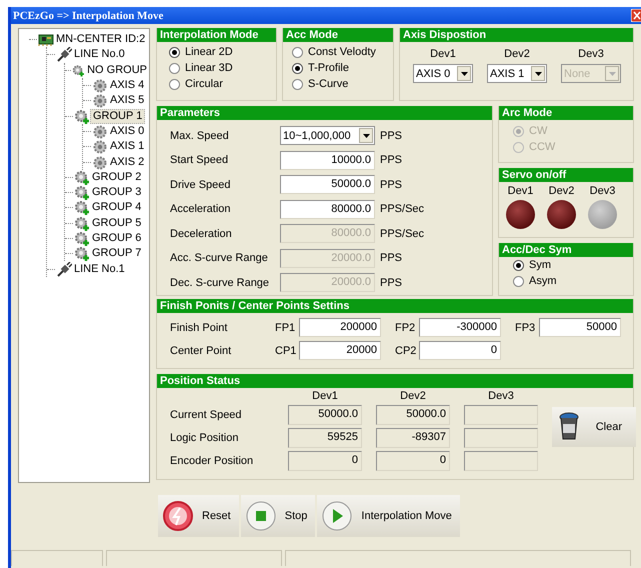  Describe the element at coordinates (395, 306) in the screenshot. I see `group-title: Finish Ponits / Center Points Settins` at that location.